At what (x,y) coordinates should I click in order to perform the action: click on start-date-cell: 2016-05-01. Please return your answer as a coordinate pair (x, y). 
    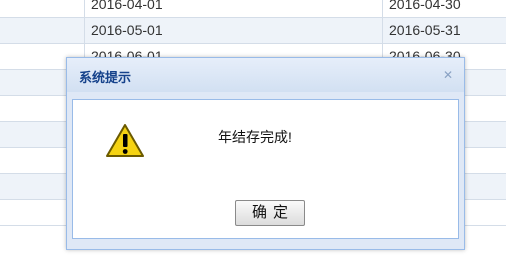
    Looking at the image, I should click on (233, 30).